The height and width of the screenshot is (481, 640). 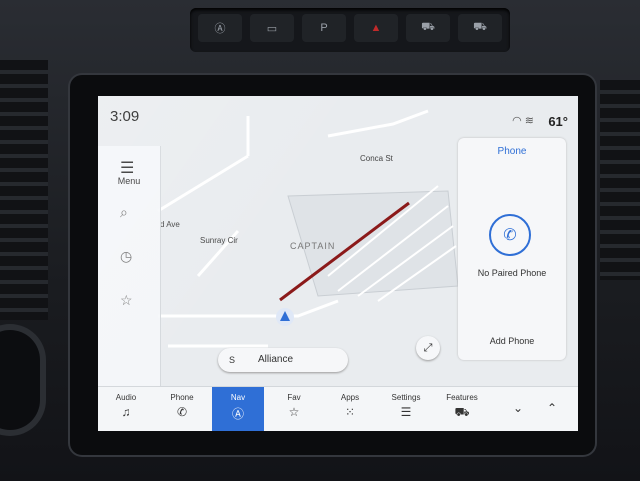 I want to click on bottom-item-label: Audio, so click(x=126, y=397).